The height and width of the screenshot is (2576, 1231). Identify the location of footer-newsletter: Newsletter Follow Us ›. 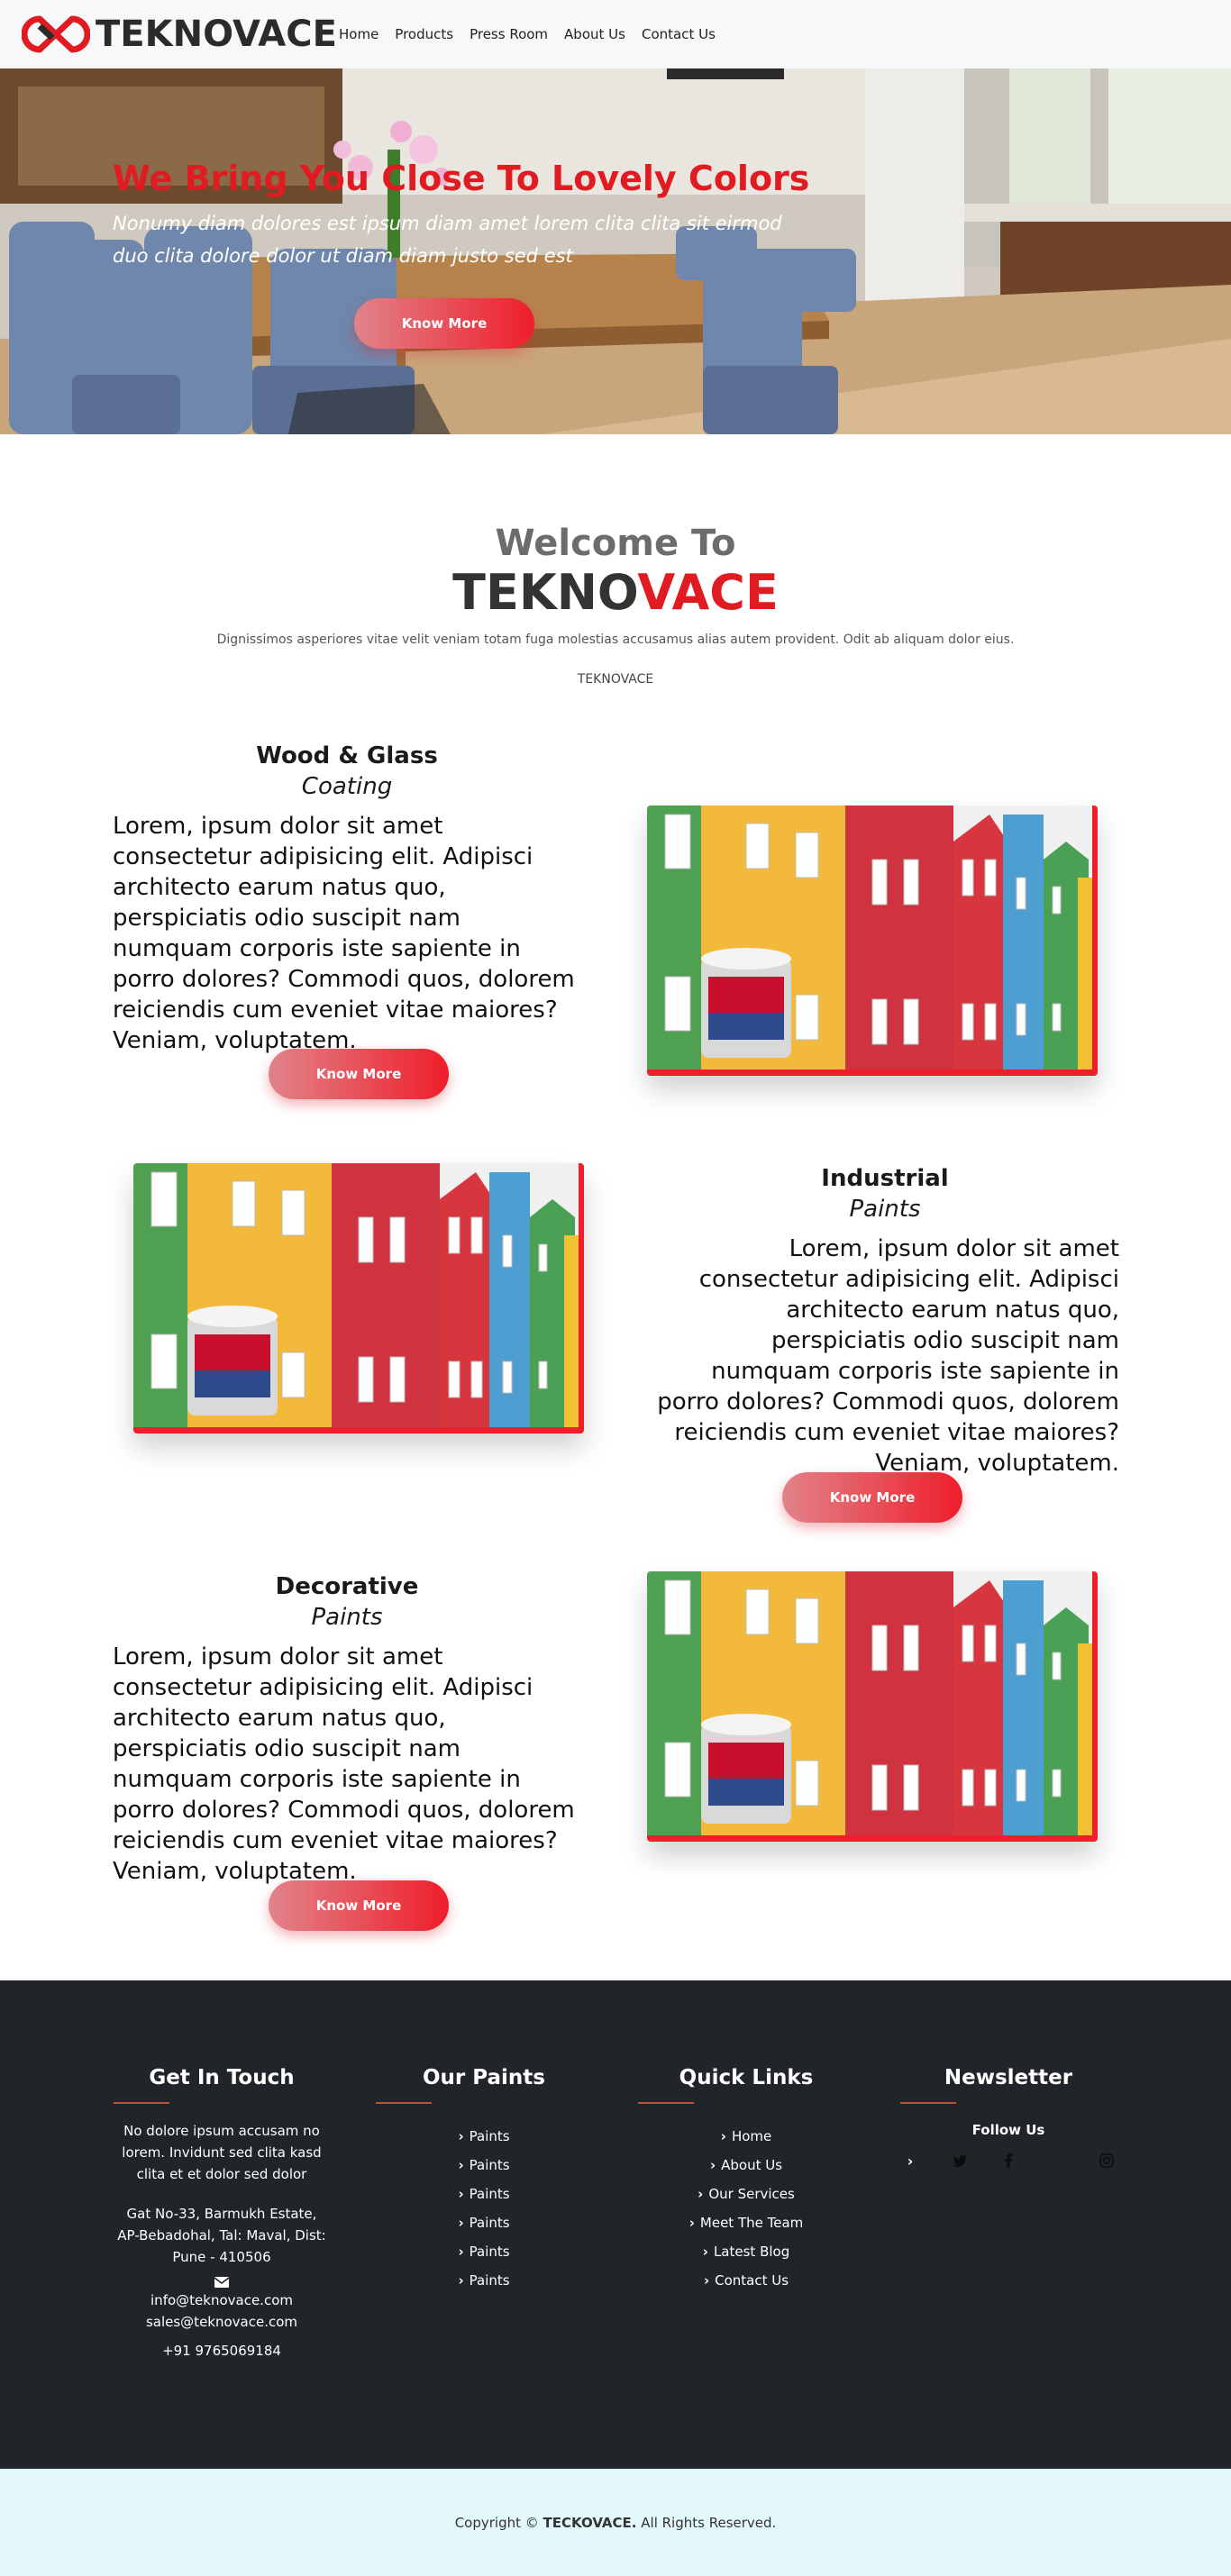
(1008, 2118).